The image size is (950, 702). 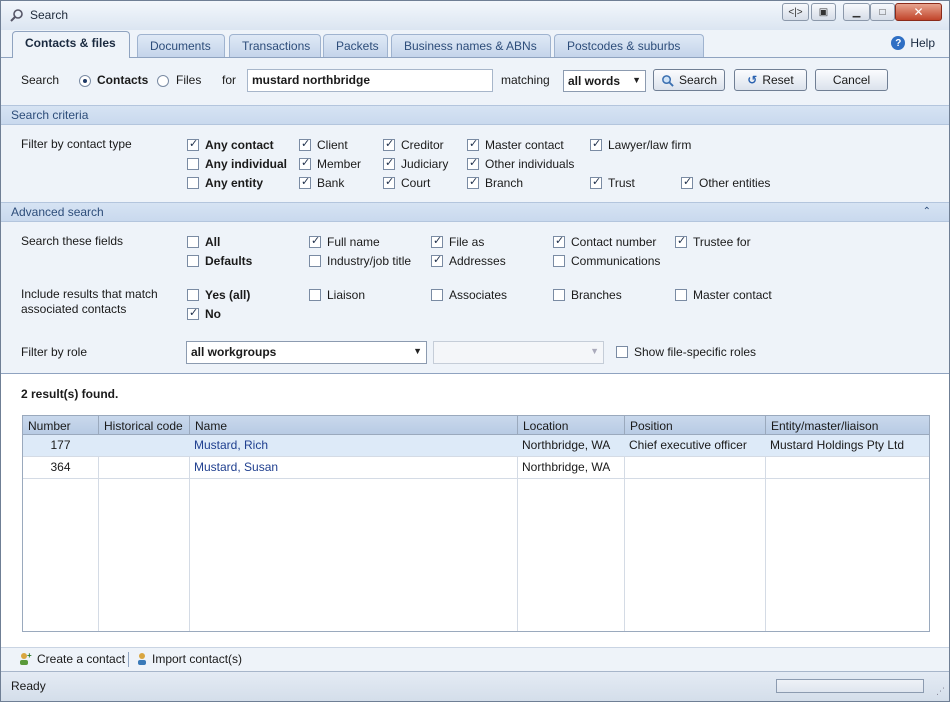 I want to click on contacts-radio-label: Contacts, so click(x=122, y=80).